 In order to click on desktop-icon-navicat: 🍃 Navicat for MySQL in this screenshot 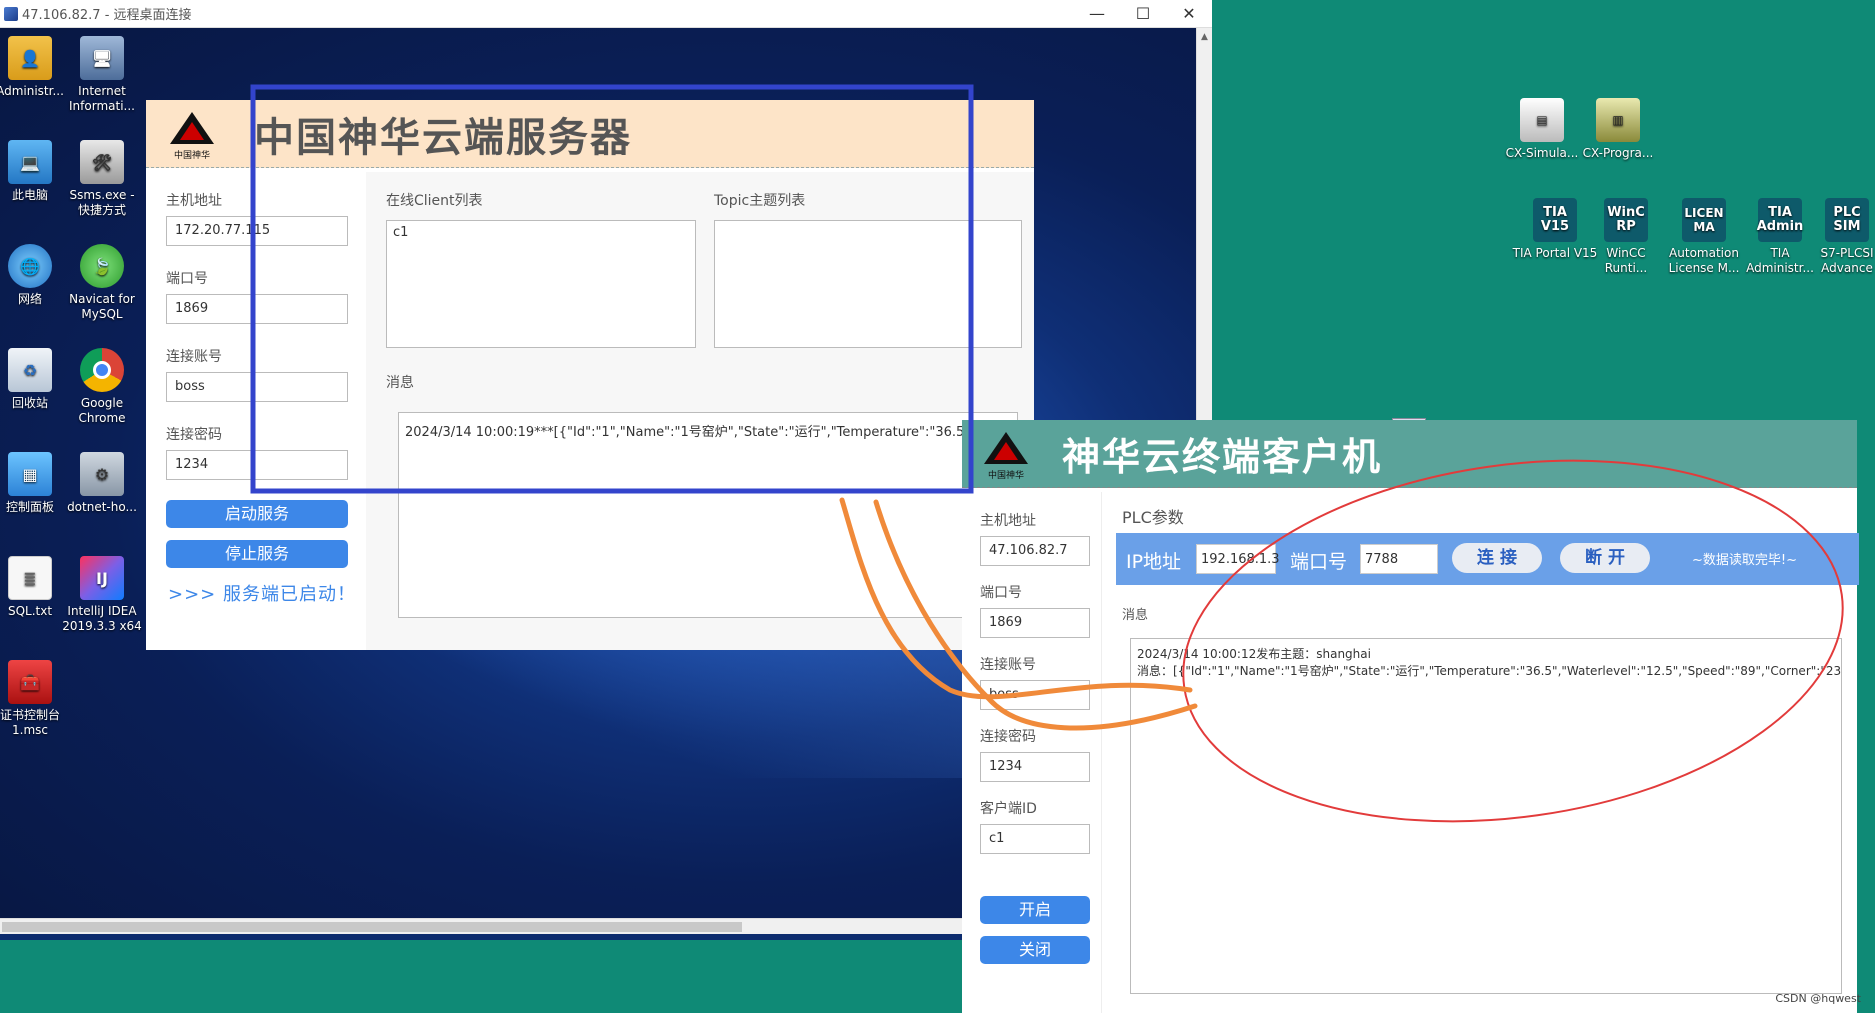, I will do `click(102, 283)`.